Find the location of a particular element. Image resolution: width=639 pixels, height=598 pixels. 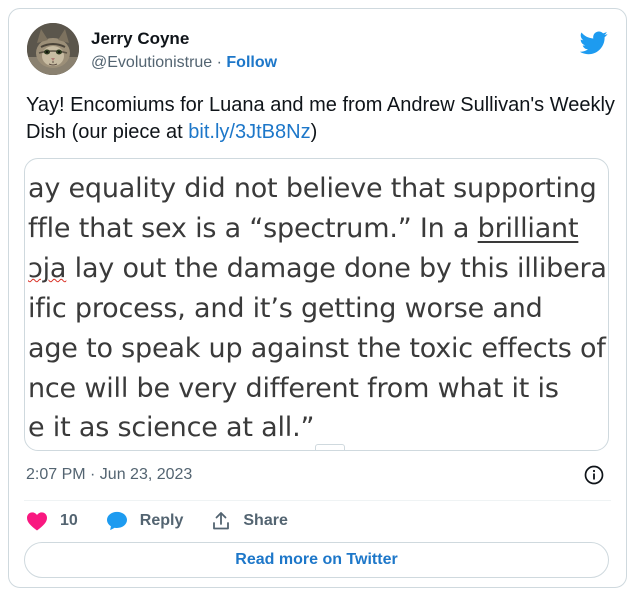

share-icon is located at coordinates (221, 521).